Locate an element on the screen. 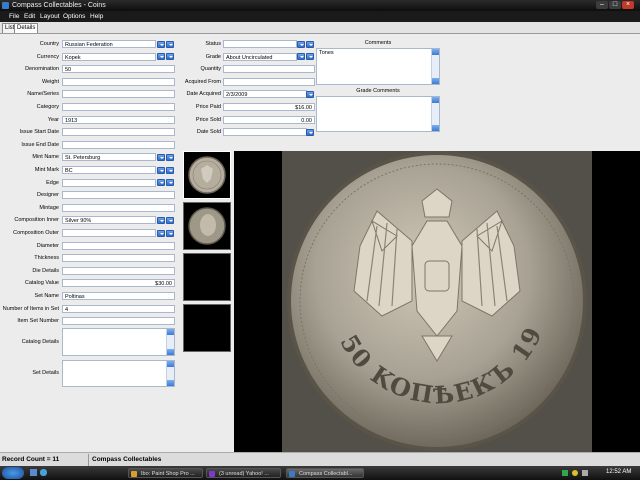 This screenshot has height=480, width=640. date-acquired-select: 2/3/2009 is located at coordinates (265, 94).